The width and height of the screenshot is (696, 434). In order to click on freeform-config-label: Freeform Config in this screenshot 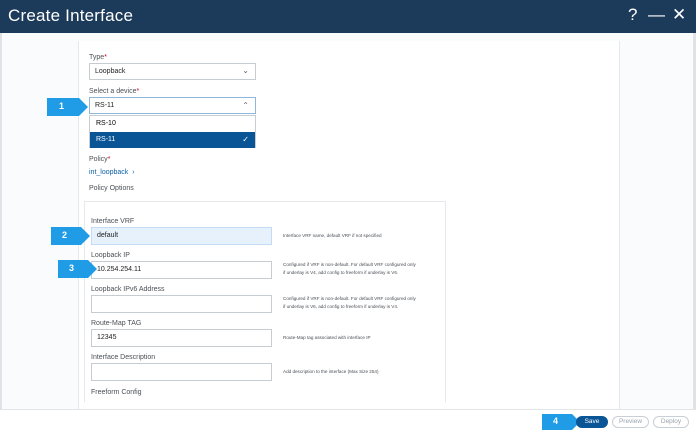, I will do `click(116, 392)`.